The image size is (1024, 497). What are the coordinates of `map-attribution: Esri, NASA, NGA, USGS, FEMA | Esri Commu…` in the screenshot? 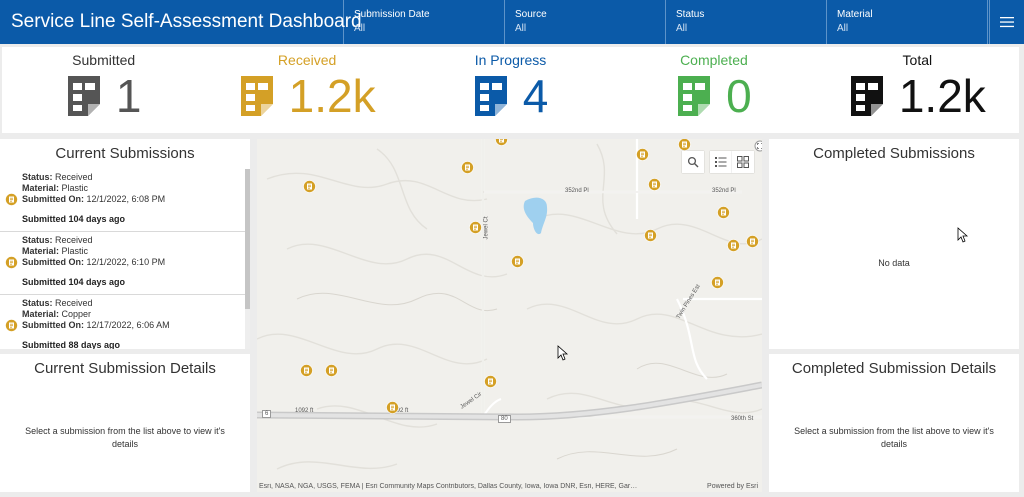 It's located at (448, 486).